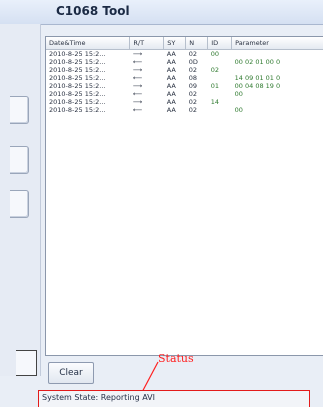  I want to click on table-cell: 01, so click(214, 86).